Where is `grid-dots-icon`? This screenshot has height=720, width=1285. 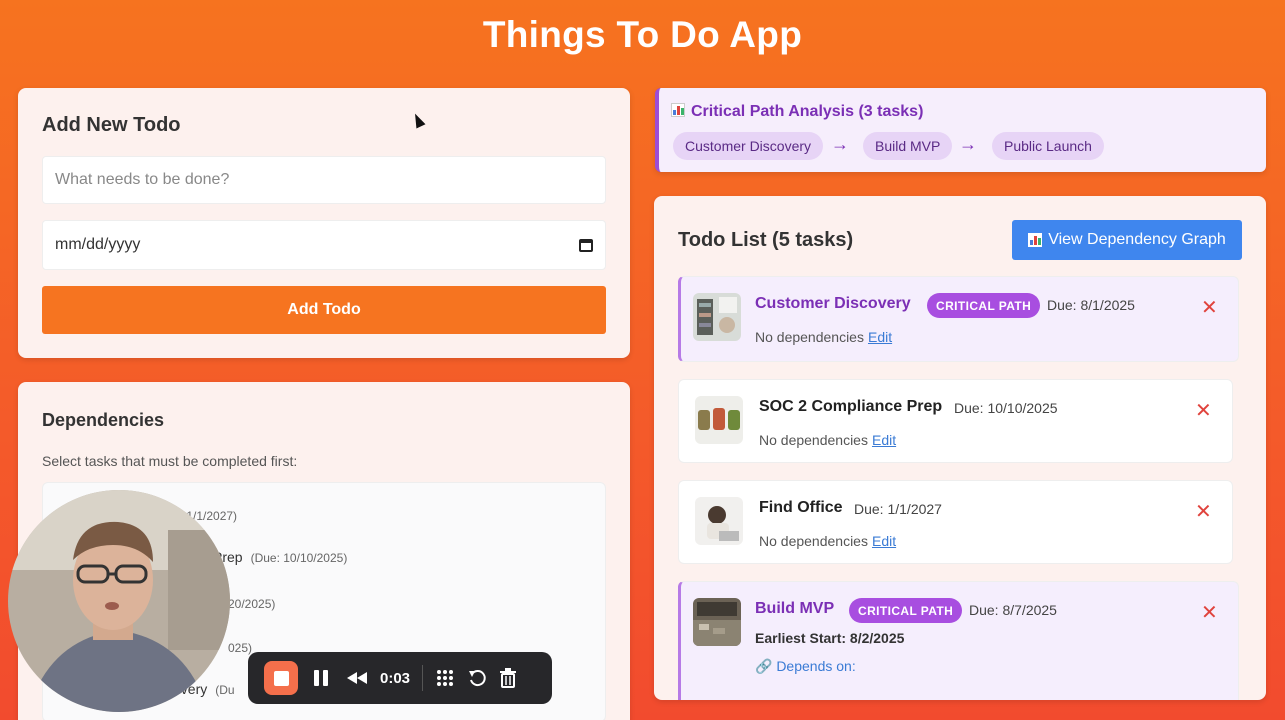 grid-dots-icon is located at coordinates (445, 678).